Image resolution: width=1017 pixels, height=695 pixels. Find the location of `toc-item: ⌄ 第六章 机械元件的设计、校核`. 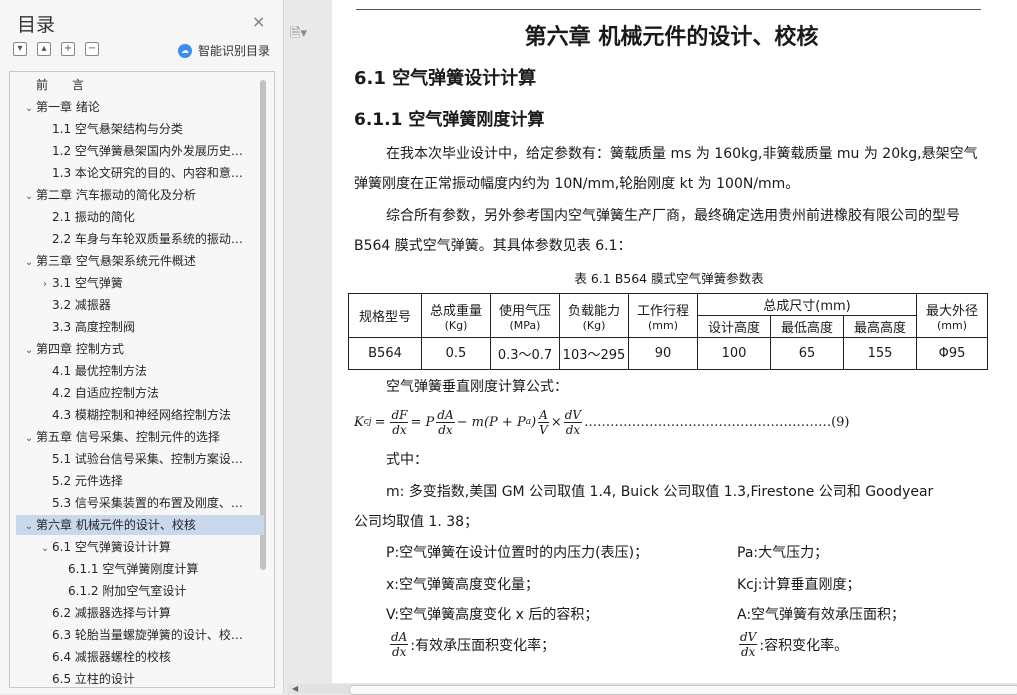

toc-item: ⌄ 第六章 机械元件的设计、校核 is located at coordinates (140, 525).